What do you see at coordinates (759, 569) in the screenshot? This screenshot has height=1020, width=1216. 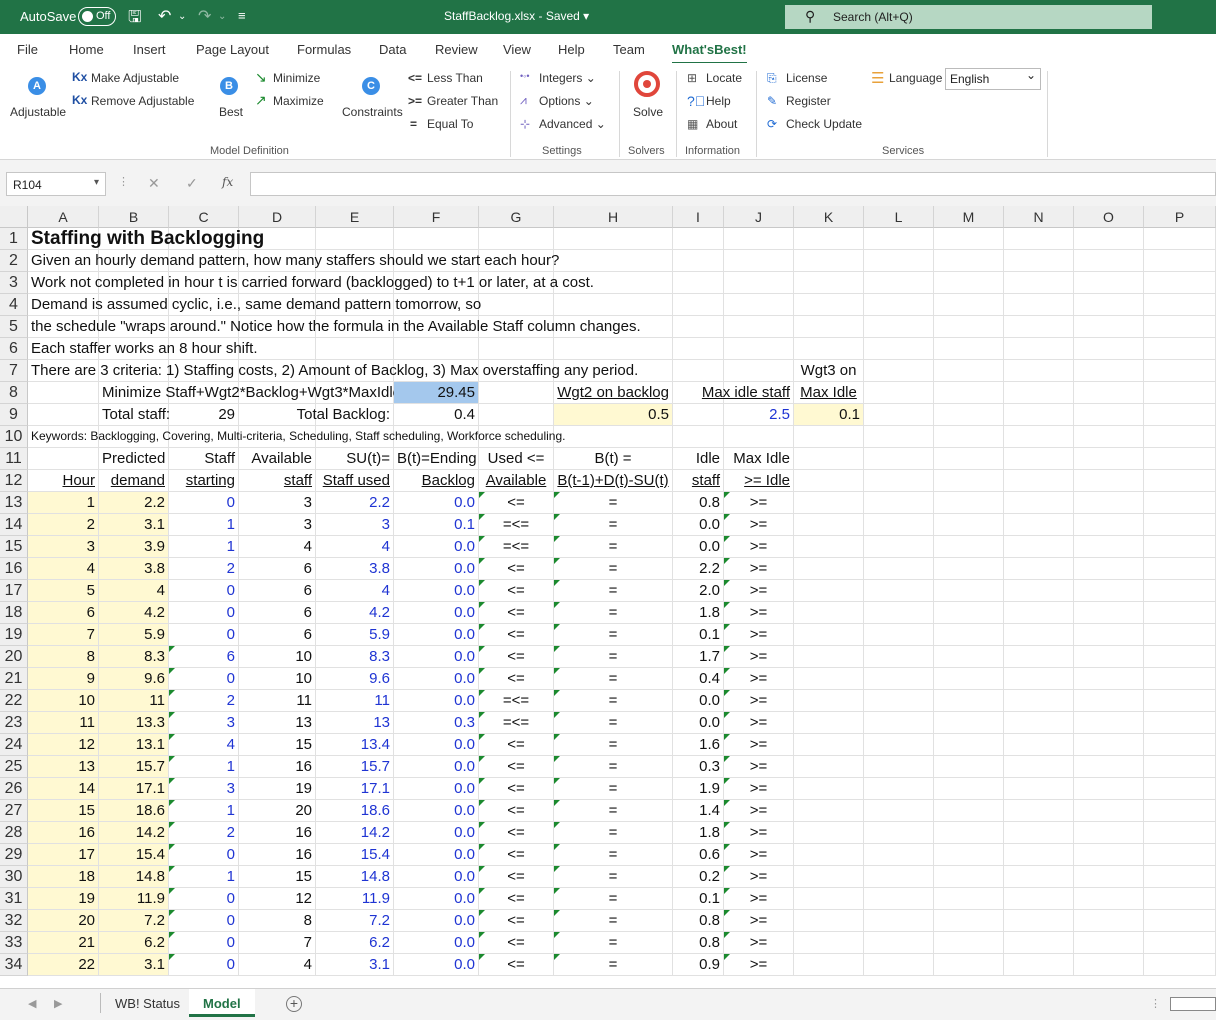 I see `max-idle-relation-cell: >=` at bounding box center [759, 569].